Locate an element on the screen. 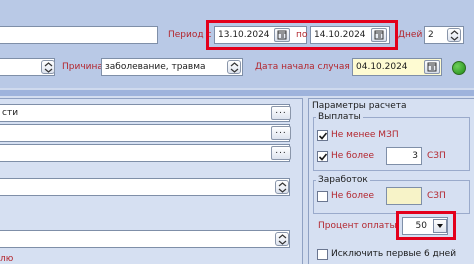 This screenshot has height=264, width=474. header-divider is located at coordinates (237, 93).